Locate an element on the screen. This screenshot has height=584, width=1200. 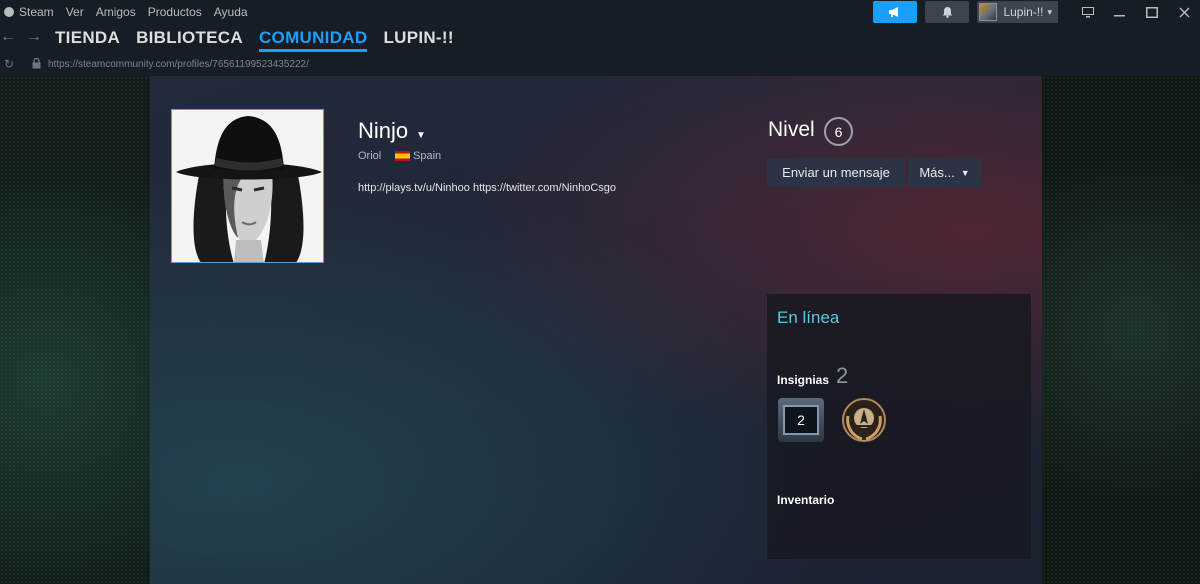
close-icon is located at coordinates (1184, 12).